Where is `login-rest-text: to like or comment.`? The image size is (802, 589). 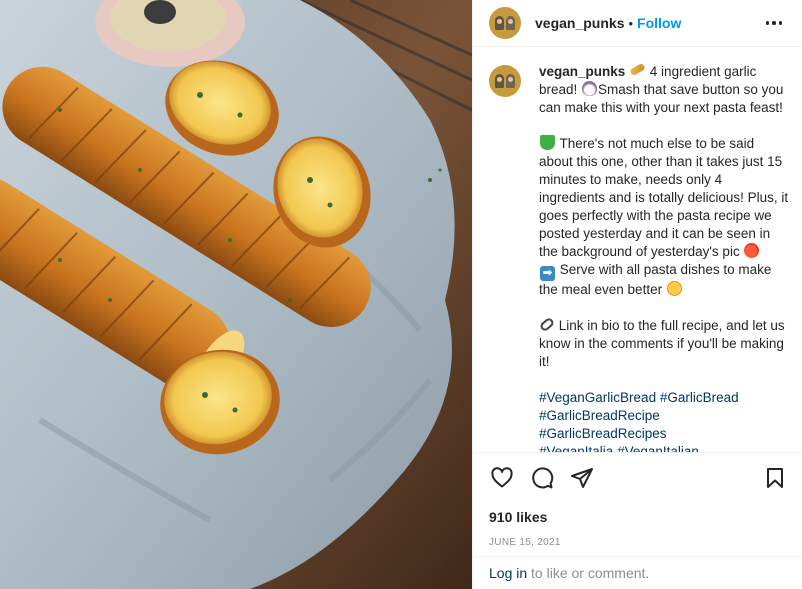
login-rest-text: to like or comment. is located at coordinates (588, 573).